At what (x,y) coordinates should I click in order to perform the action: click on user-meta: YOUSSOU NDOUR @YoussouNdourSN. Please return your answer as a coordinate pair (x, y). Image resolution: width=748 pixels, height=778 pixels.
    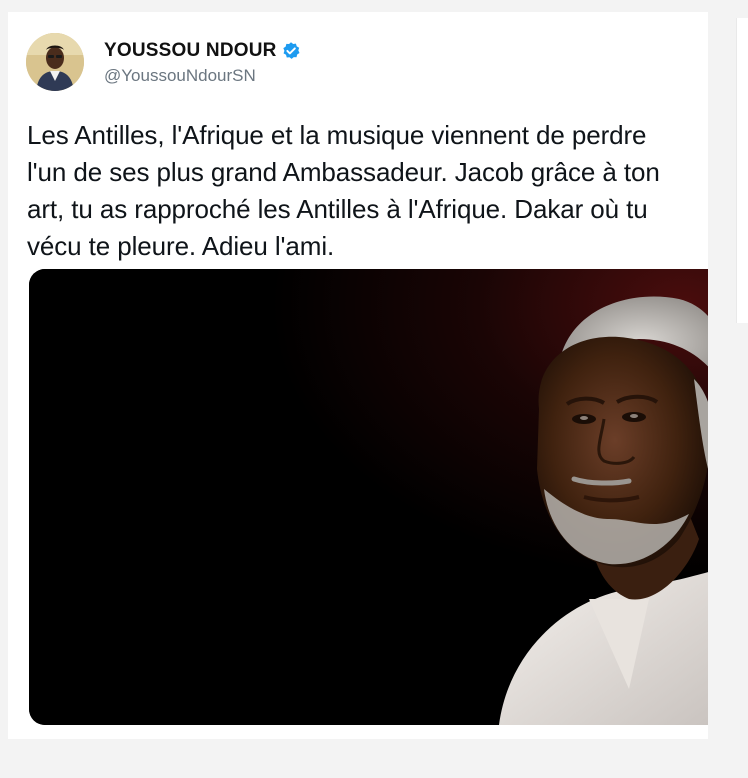
    Looking at the image, I should click on (202, 62).